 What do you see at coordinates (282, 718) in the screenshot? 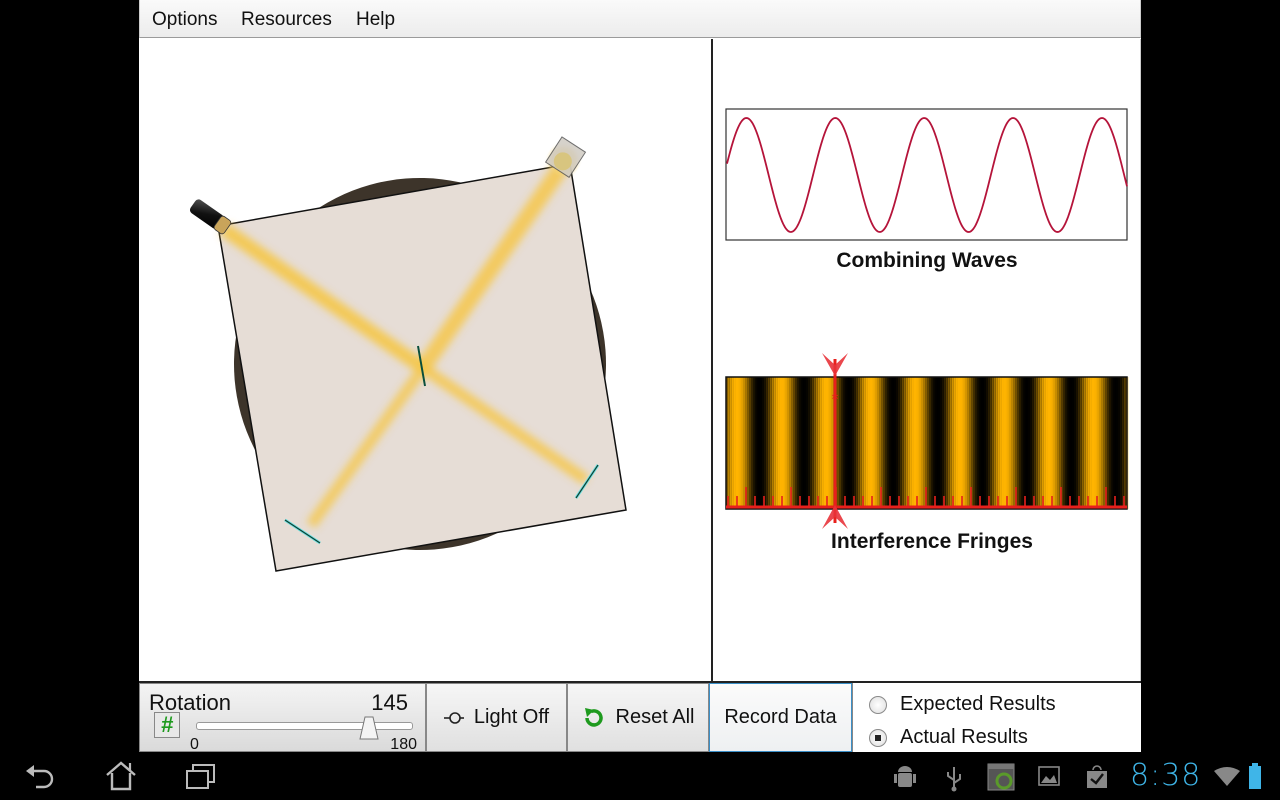
I see `rotation-control: Rotation 145 # 0 180` at bounding box center [282, 718].